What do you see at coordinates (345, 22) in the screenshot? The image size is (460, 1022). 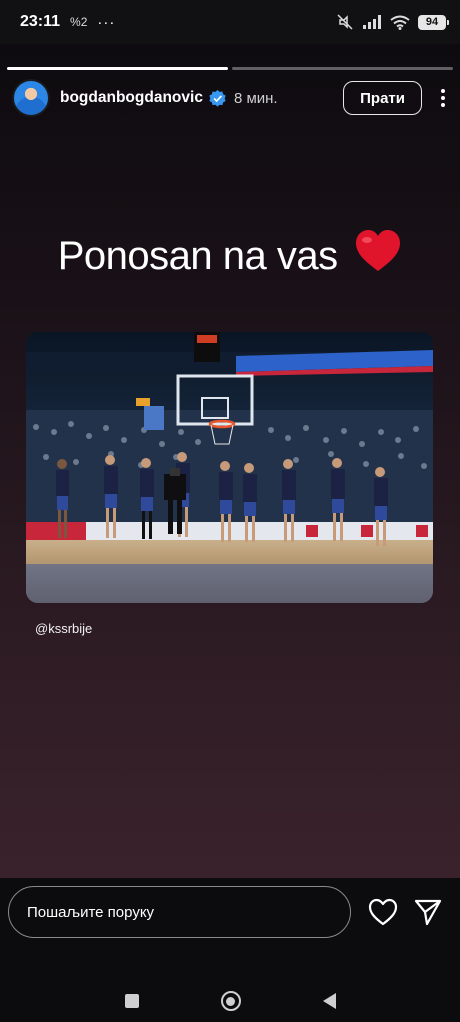 I see `mute-icon` at bounding box center [345, 22].